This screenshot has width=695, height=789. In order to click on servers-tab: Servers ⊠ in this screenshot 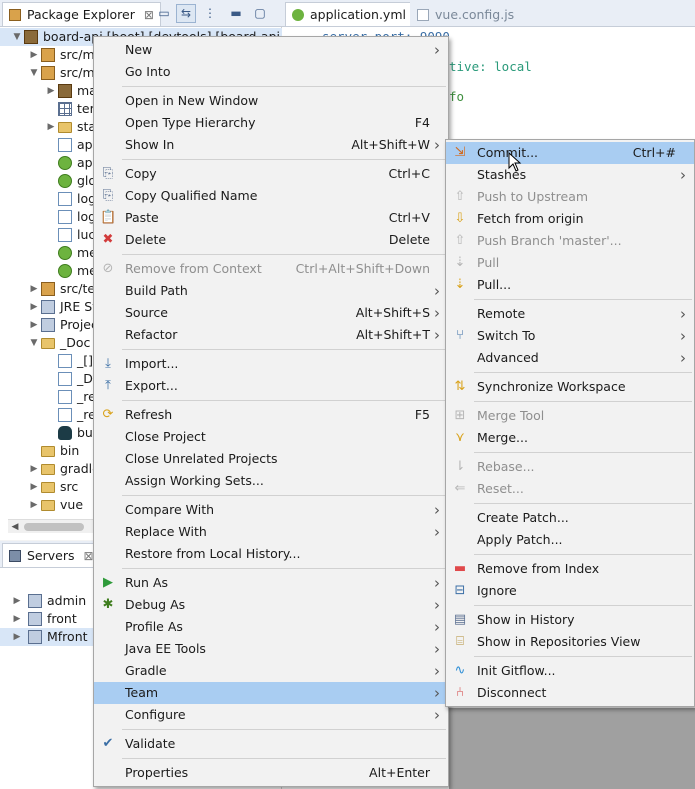, I will do `click(51, 555)`.